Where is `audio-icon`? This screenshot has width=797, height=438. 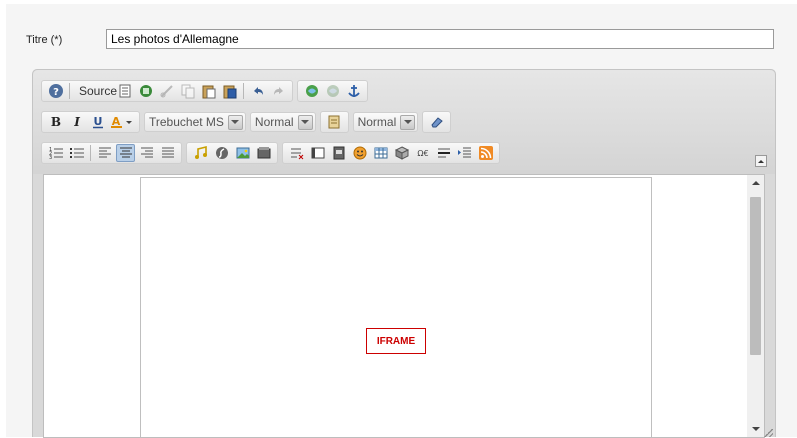 audio-icon is located at coordinates (200, 153).